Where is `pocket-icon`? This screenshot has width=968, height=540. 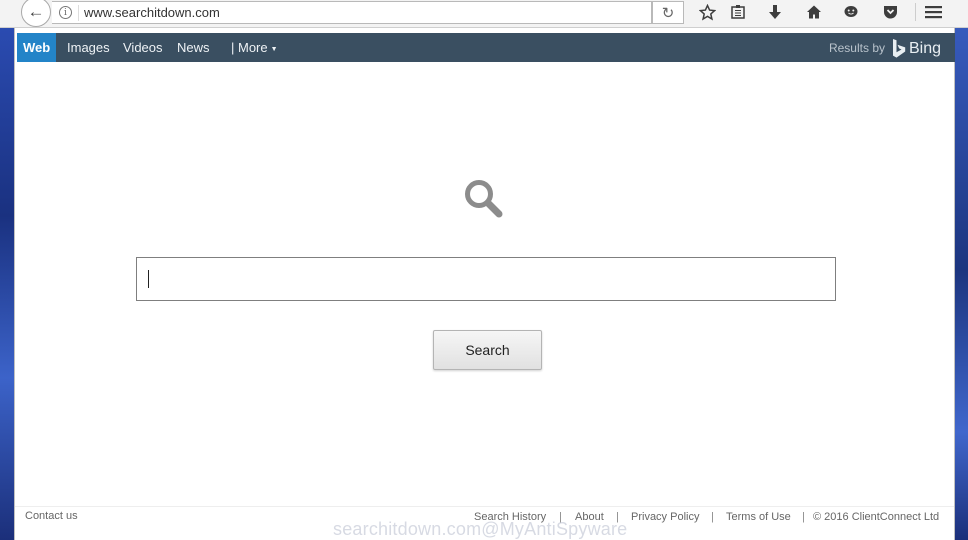
pocket-icon is located at coordinates (890, 12).